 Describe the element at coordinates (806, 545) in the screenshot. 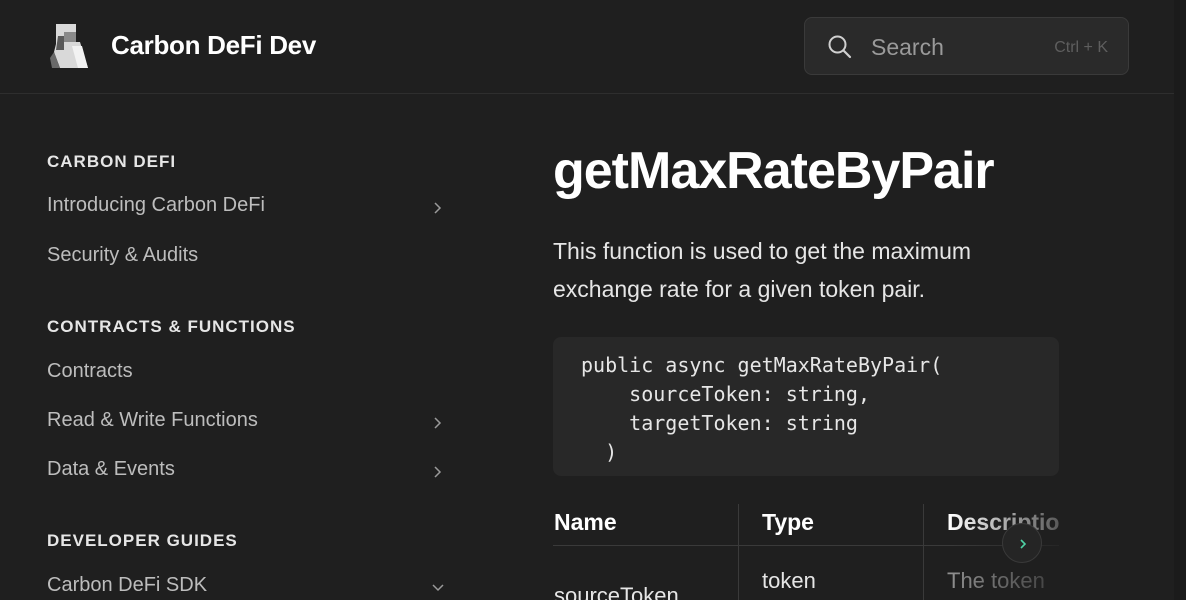

I see `table-header-divider` at that location.